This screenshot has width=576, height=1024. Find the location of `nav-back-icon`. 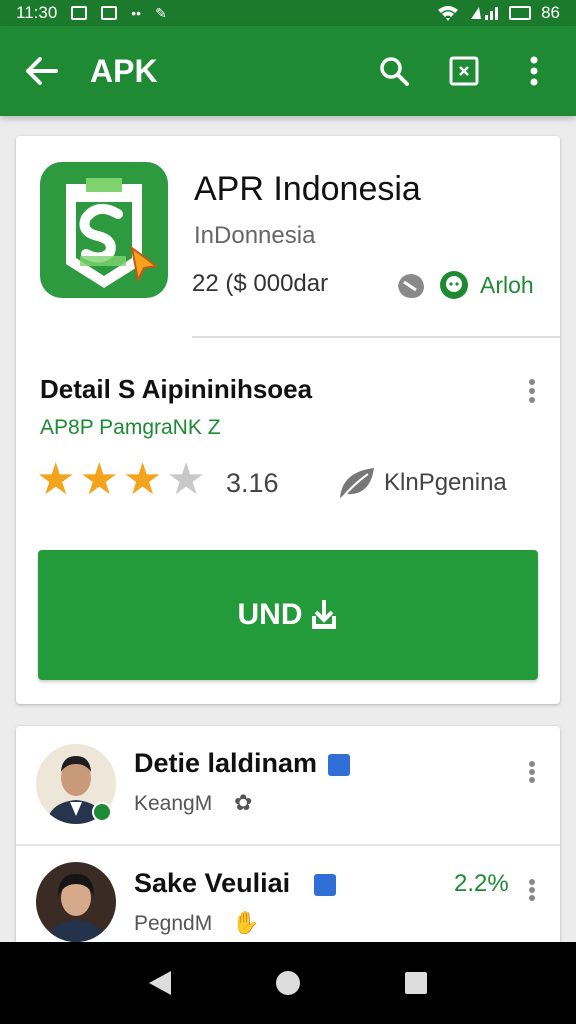

nav-back-icon is located at coordinates (160, 983).